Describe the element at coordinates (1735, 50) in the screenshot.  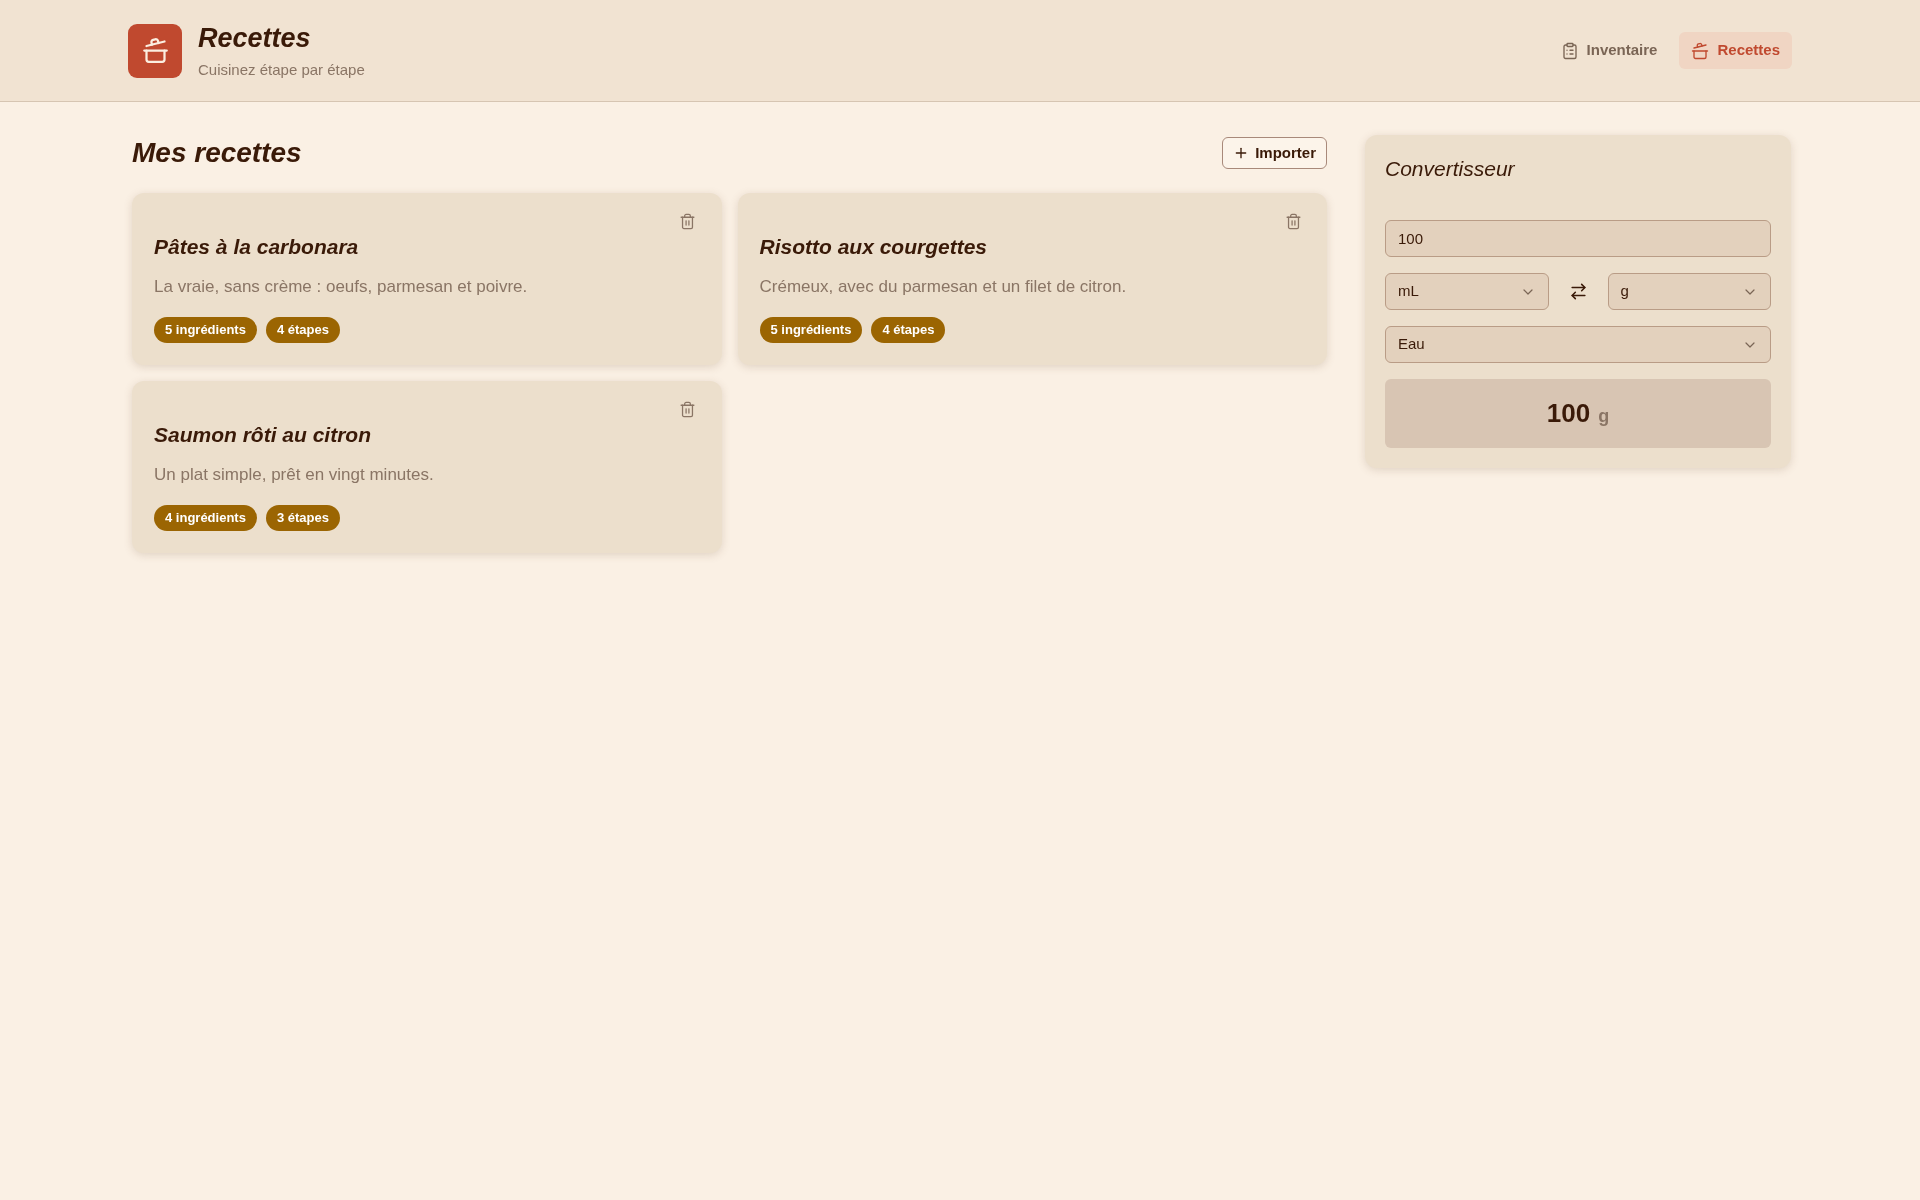
I see `nav-tab: Recettes` at that location.